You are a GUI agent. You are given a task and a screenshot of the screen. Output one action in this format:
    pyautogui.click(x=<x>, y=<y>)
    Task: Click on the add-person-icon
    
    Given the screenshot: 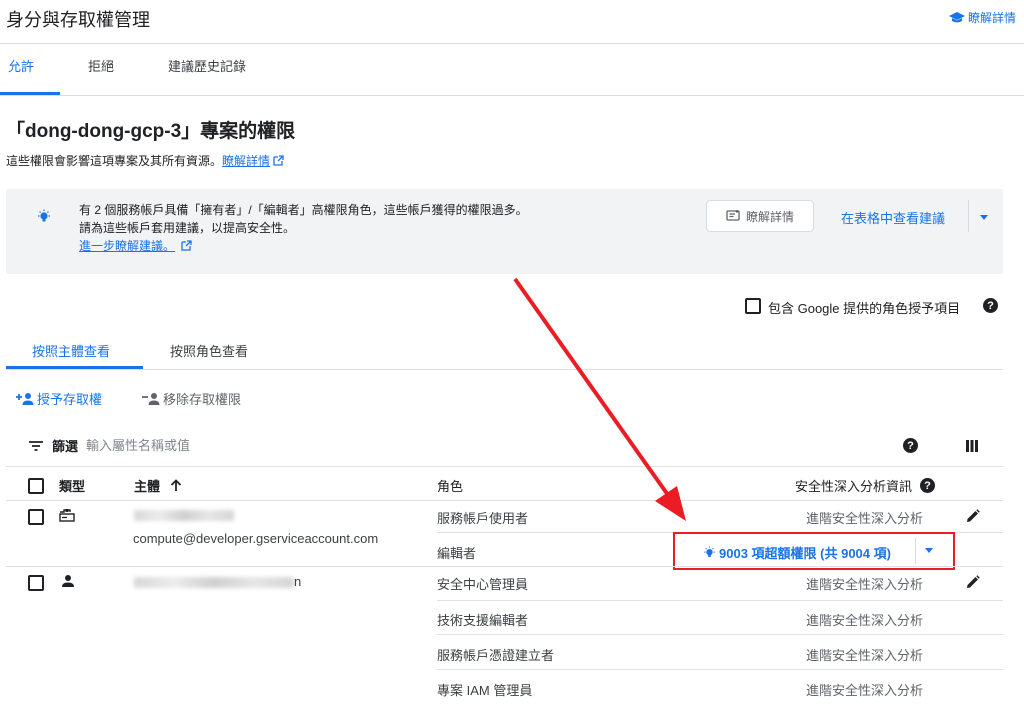 What is the action you would take?
    pyautogui.click(x=25, y=398)
    